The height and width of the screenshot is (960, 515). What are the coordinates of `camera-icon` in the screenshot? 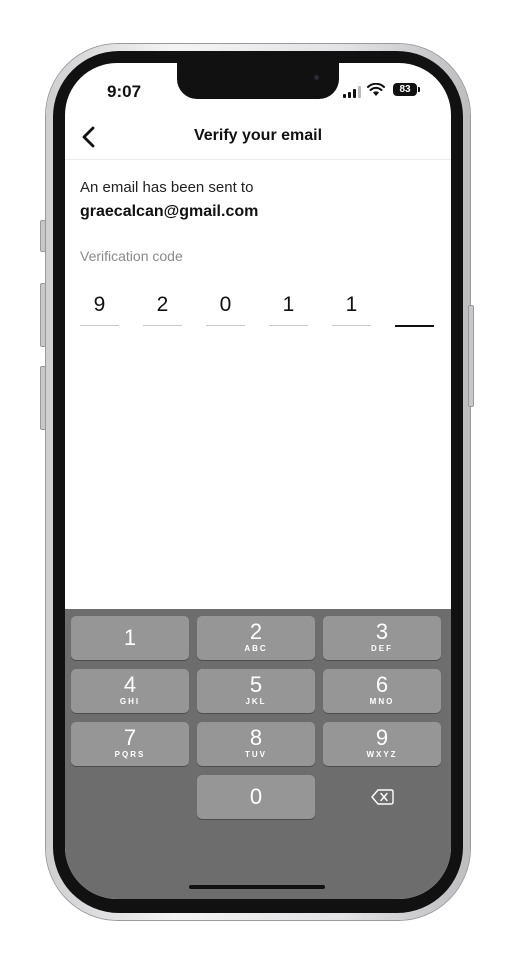 It's located at (316, 77).